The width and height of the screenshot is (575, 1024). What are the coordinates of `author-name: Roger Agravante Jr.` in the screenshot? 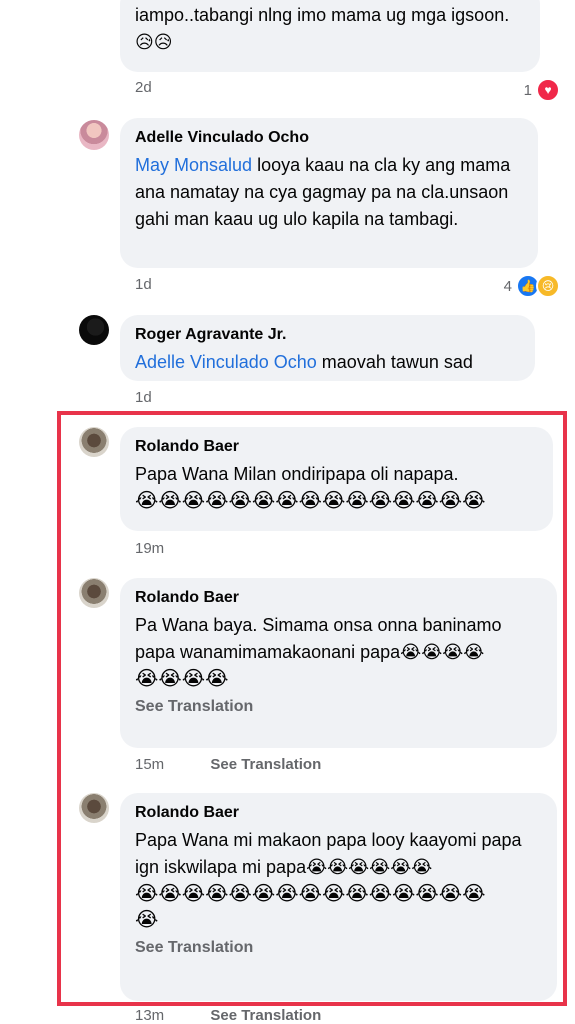 It's located at (327, 335).